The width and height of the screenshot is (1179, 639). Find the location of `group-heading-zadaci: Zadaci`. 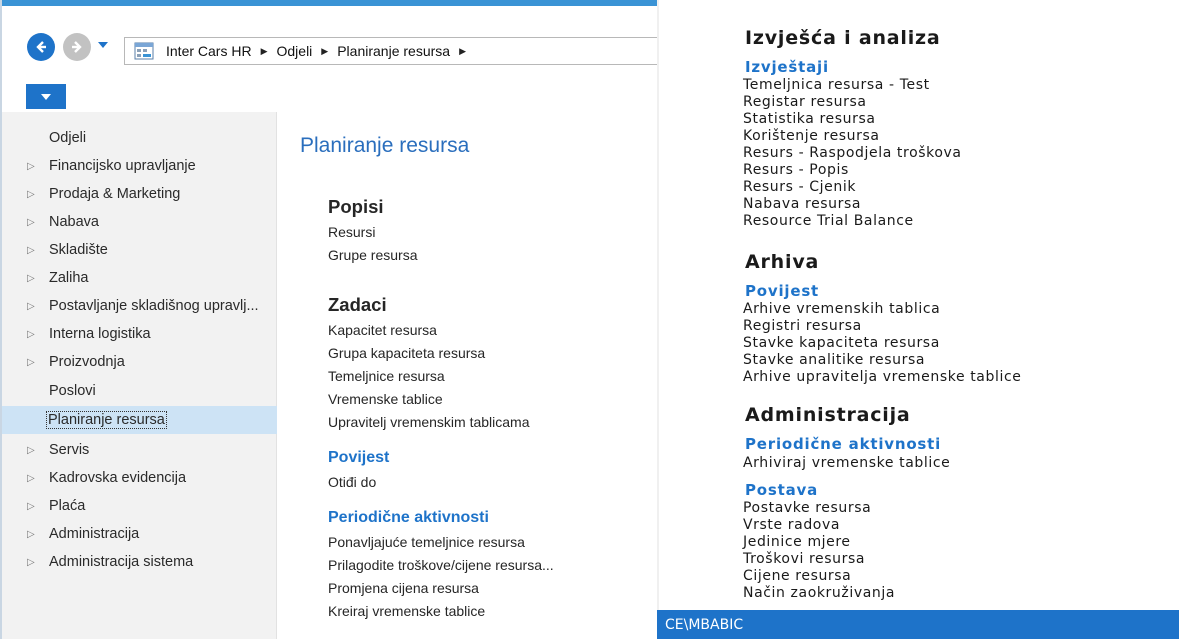

group-heading-zadaci: Zadaci is located at coordinates (357, 304).